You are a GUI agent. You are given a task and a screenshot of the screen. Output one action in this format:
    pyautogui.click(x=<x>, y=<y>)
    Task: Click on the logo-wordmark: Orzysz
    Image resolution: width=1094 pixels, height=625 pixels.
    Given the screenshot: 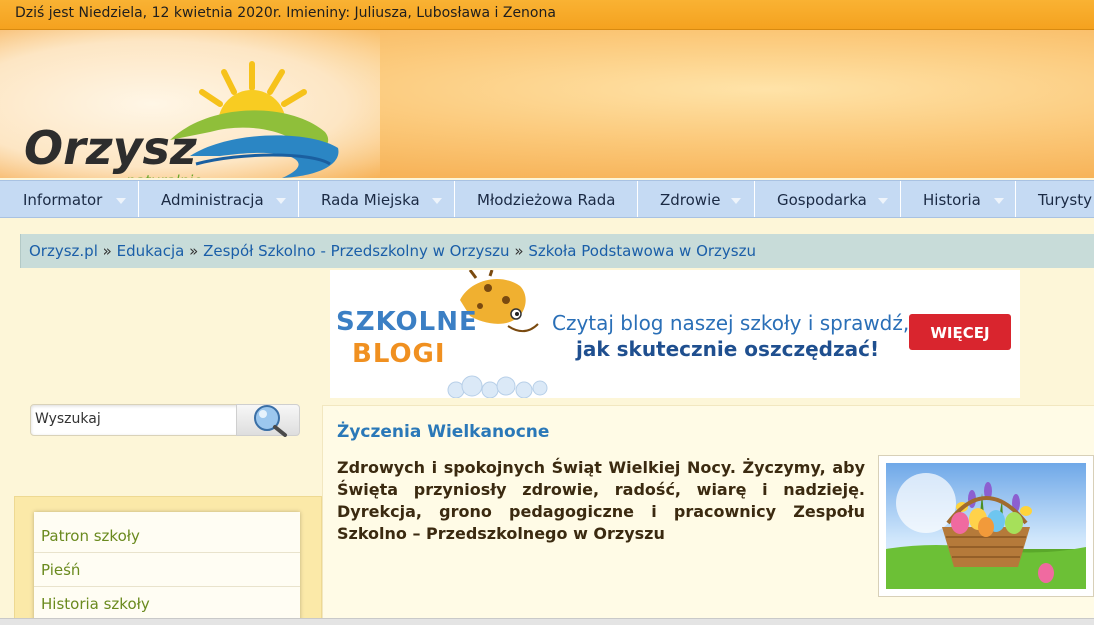 What is the action you would take?
    pyautogui.click(x=110, y=148)
    